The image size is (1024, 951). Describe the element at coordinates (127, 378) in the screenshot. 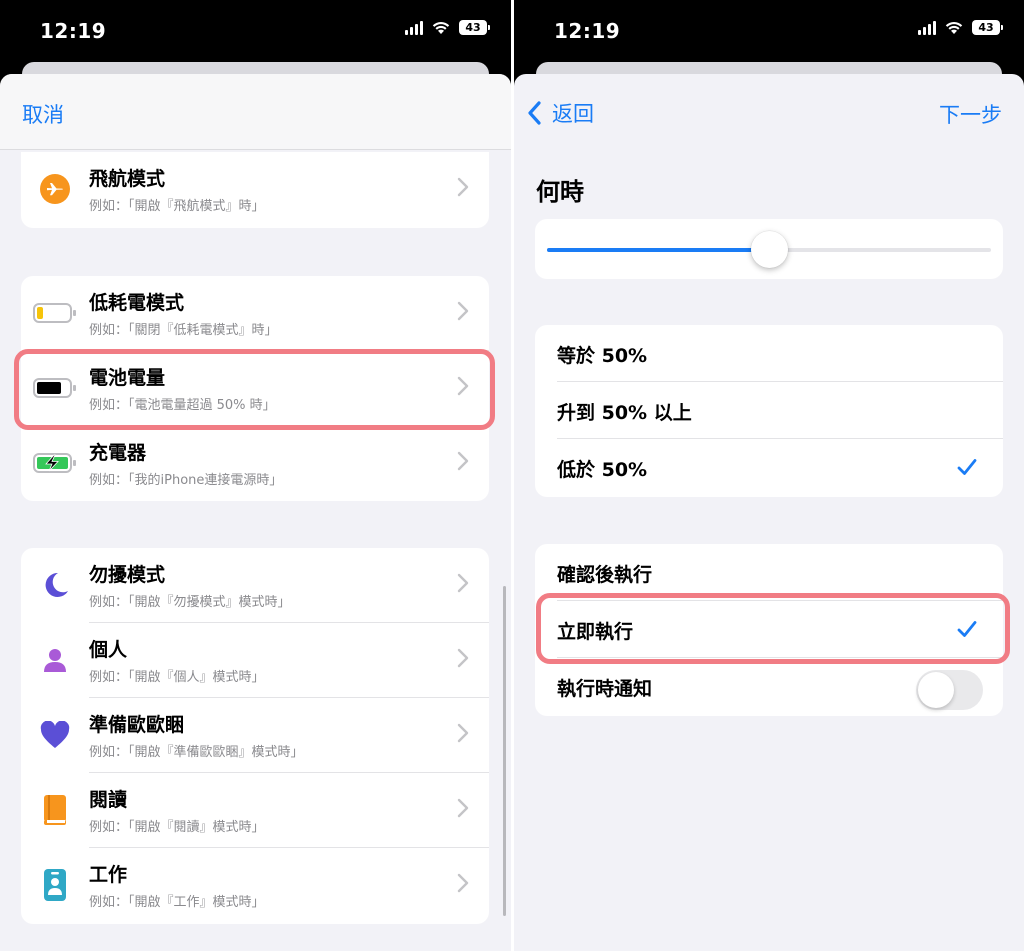

I see `item-title: 電池電量` at that location.